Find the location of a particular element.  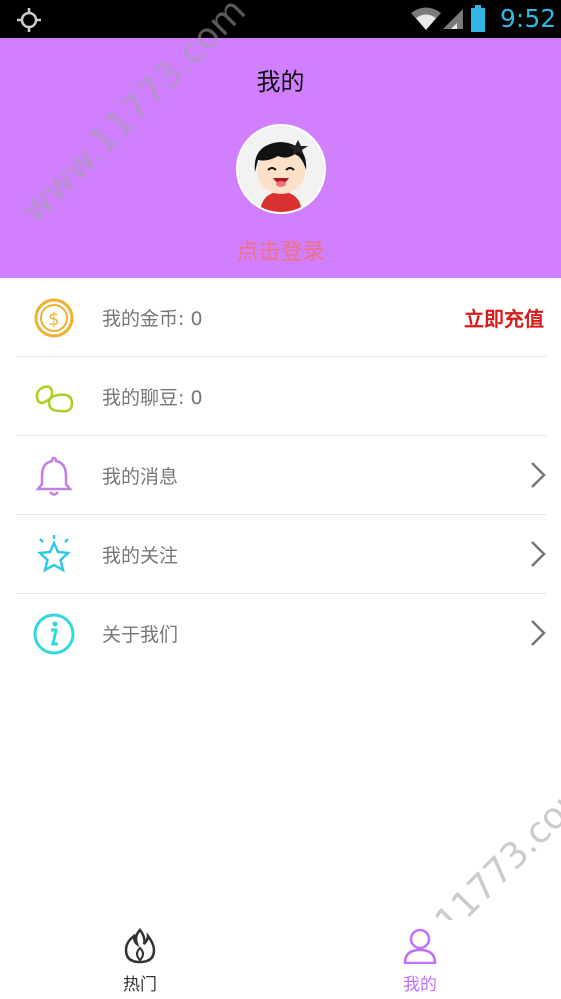

menu-item-label: 我的金币: 0 is located at coordinates (152, 319).